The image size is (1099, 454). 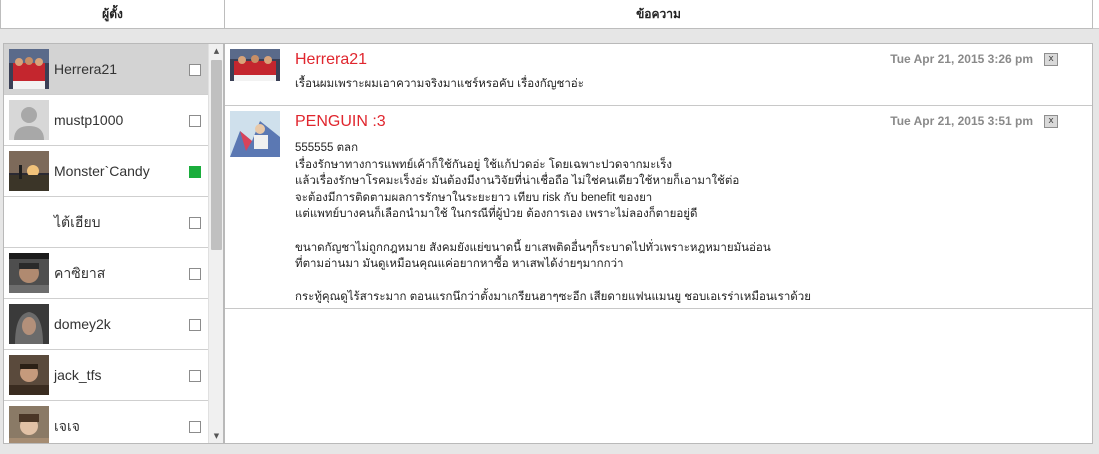 What do you see at coordinates (67, 426) in the screenshot?
I see `user-name: เจเจ` at bounding box center [67, 426].